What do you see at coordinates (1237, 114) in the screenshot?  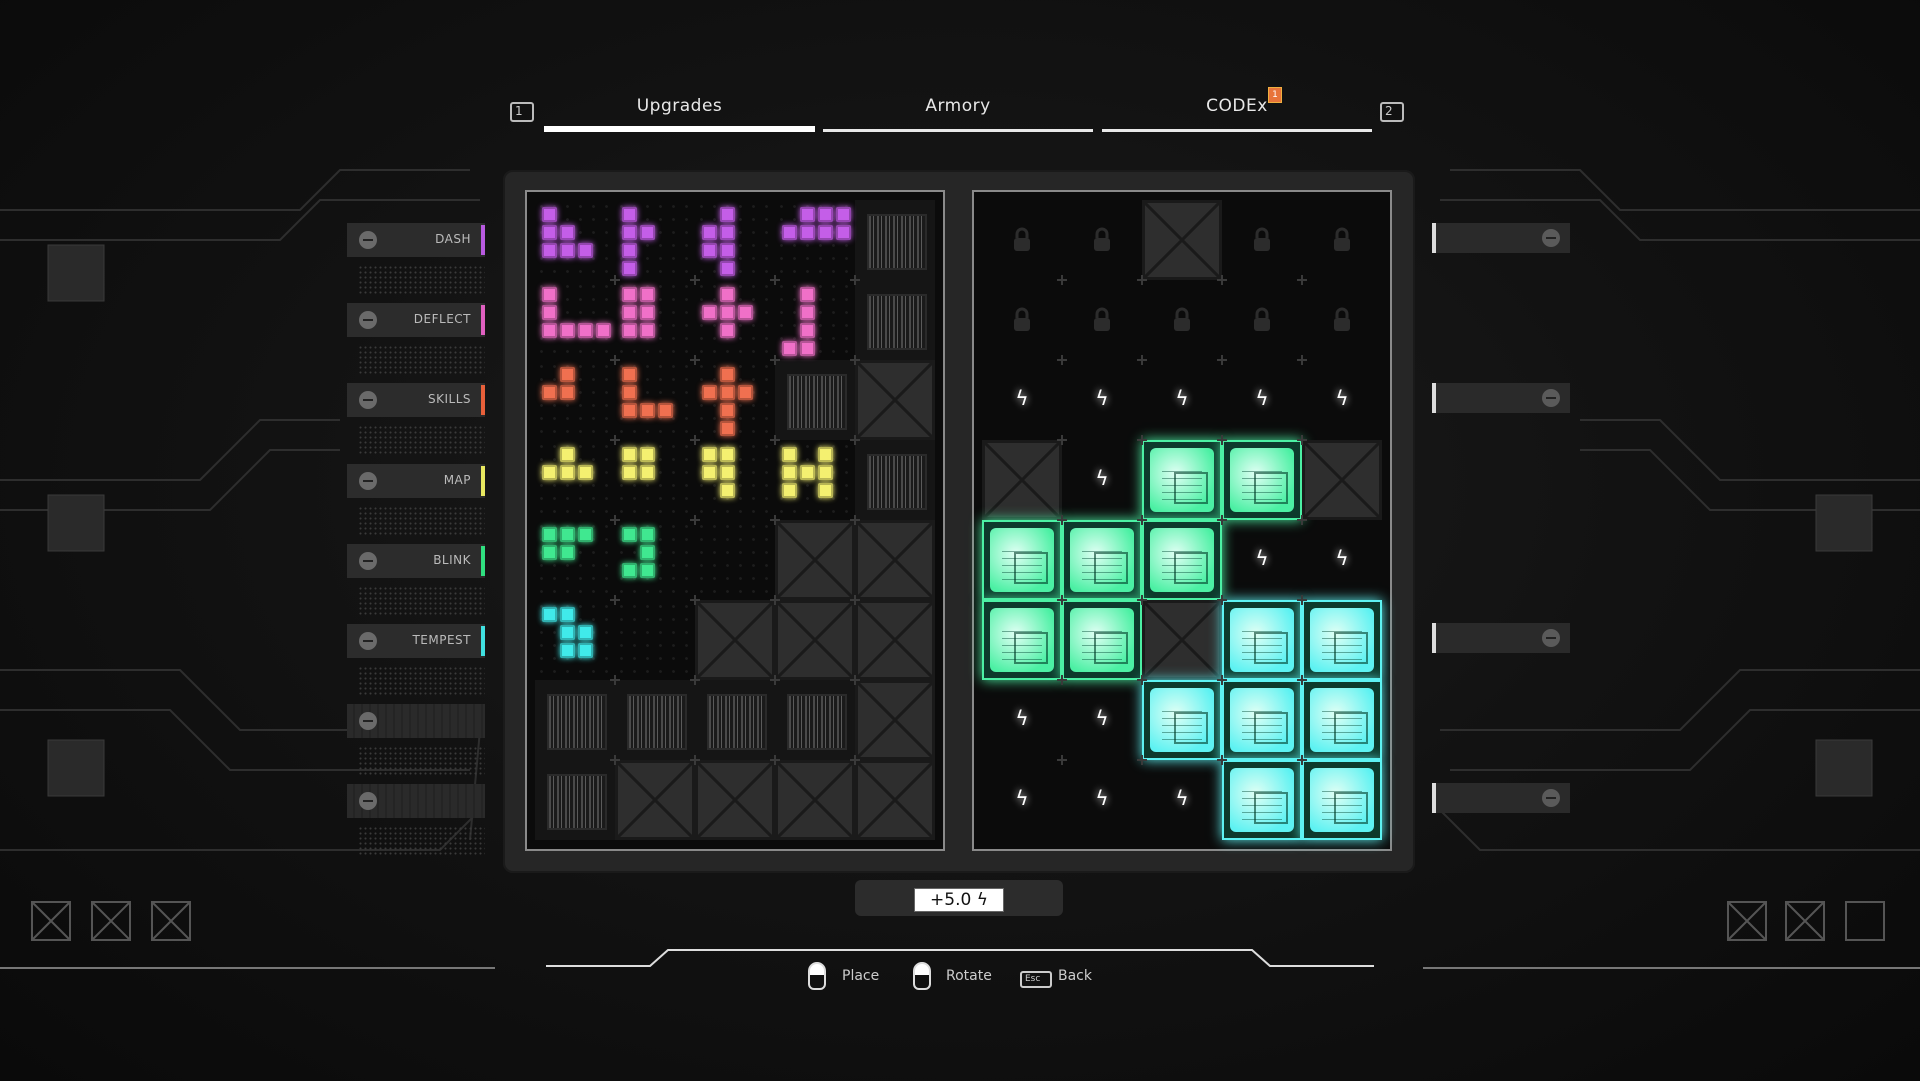 I see `tab-codex: CODEx` at bounding box center [1237, 114].